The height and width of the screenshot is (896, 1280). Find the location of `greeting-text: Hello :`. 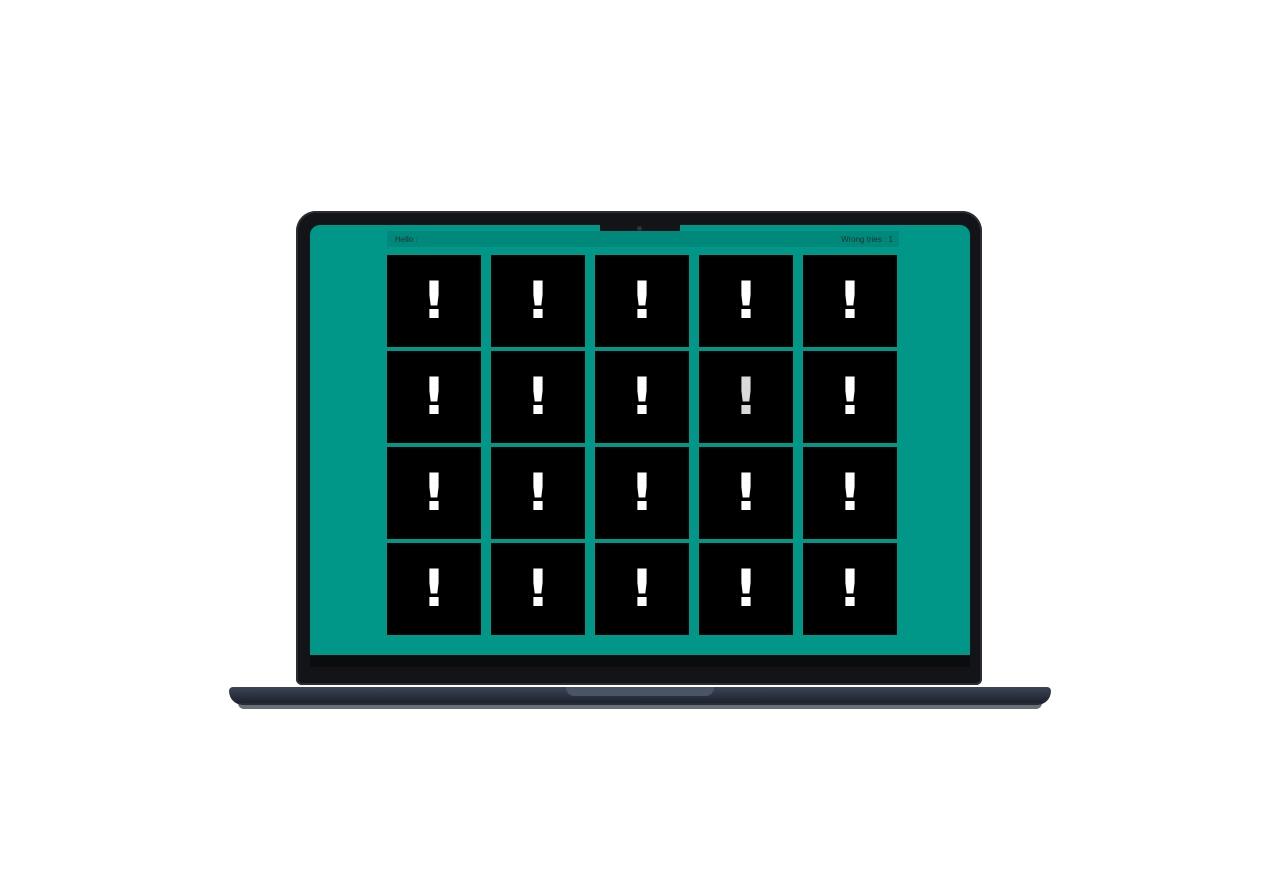

greeting-text: Hello : is located at coordinates (406, 239).